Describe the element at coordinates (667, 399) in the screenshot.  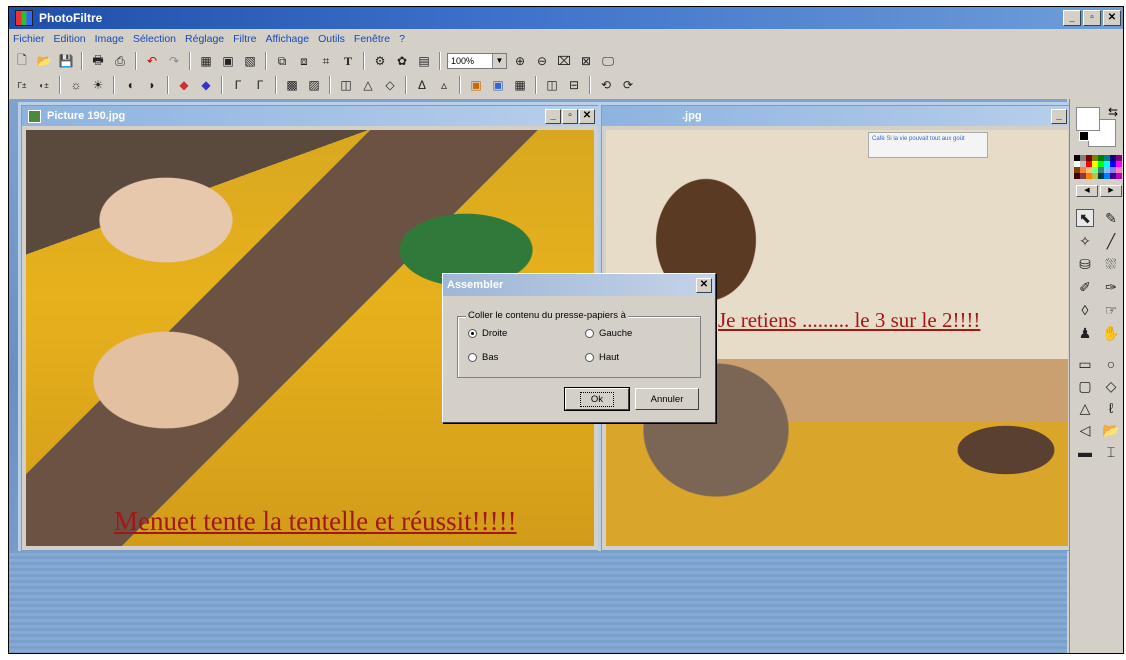
I see `cancel-button: Annuler` at that location.